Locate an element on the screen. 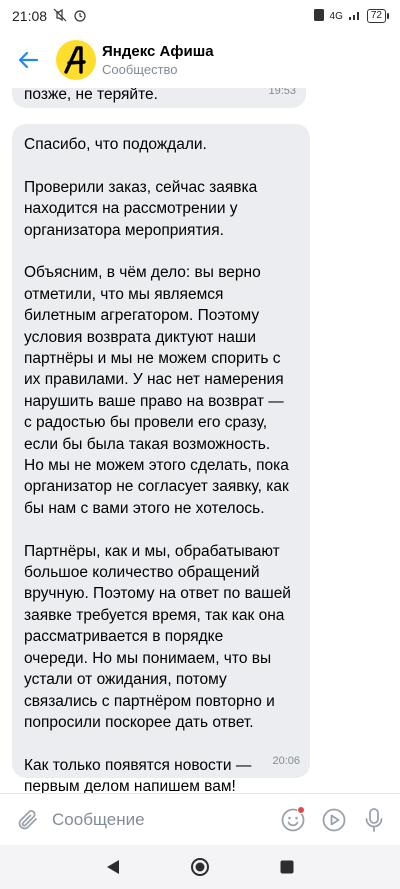 The image size is (400, 889). sticker-button is located at coordinates (293, 820).